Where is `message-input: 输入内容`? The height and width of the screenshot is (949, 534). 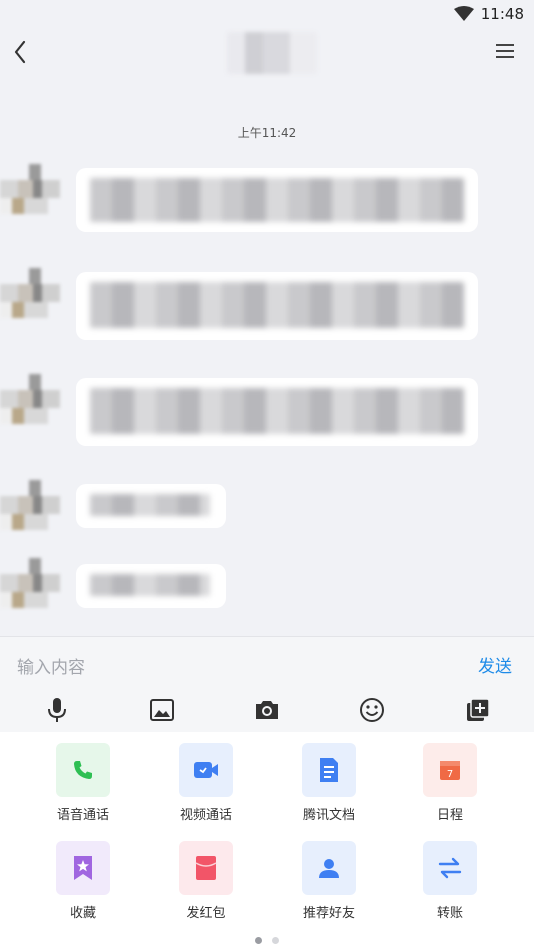
message-input: 输入内容 is located at coordinates (51, 665).